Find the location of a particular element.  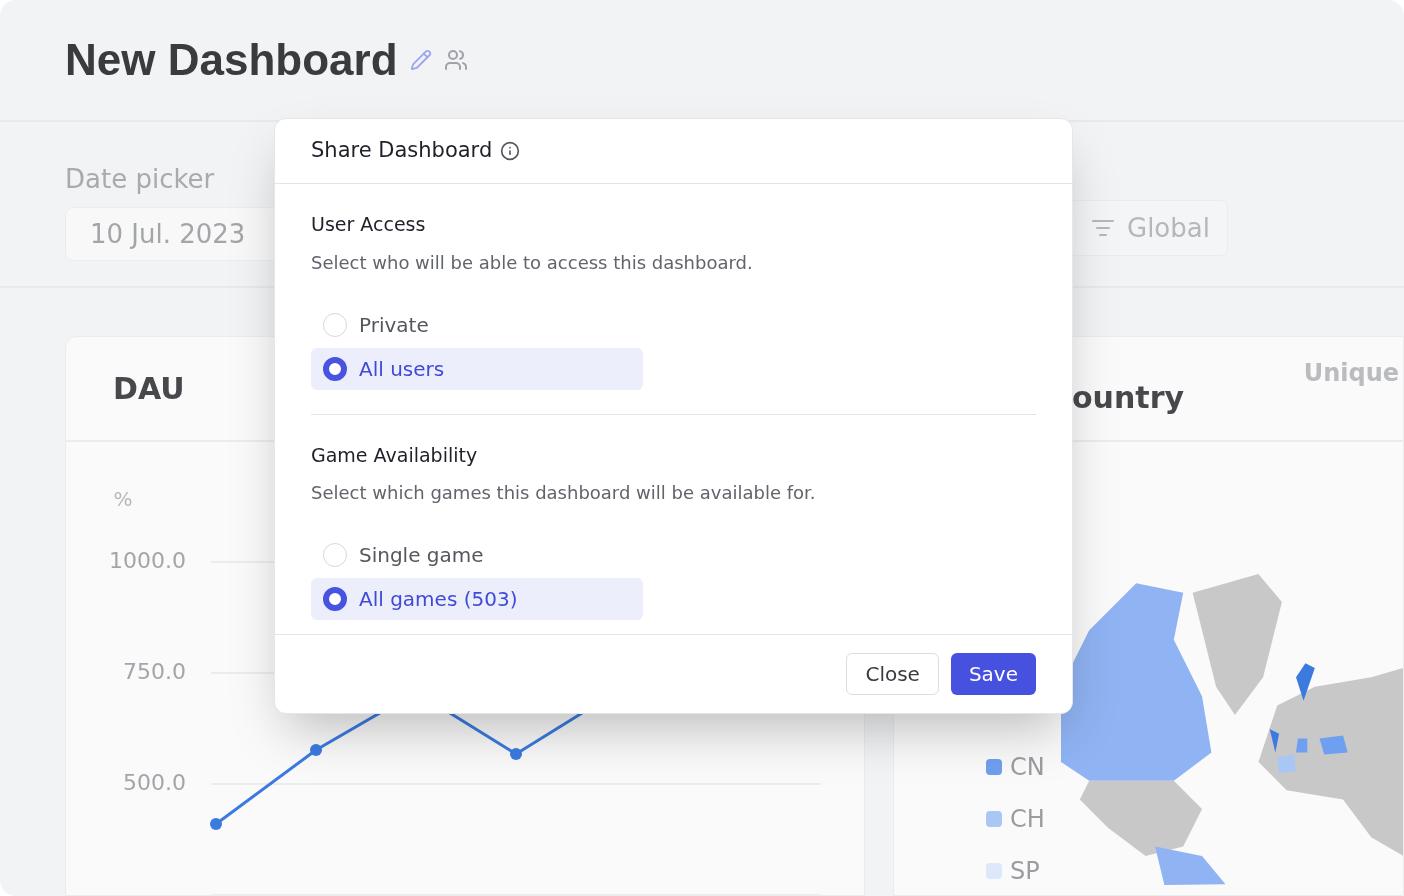

radio-option: All games (503) is located at coordinates (477, 599).